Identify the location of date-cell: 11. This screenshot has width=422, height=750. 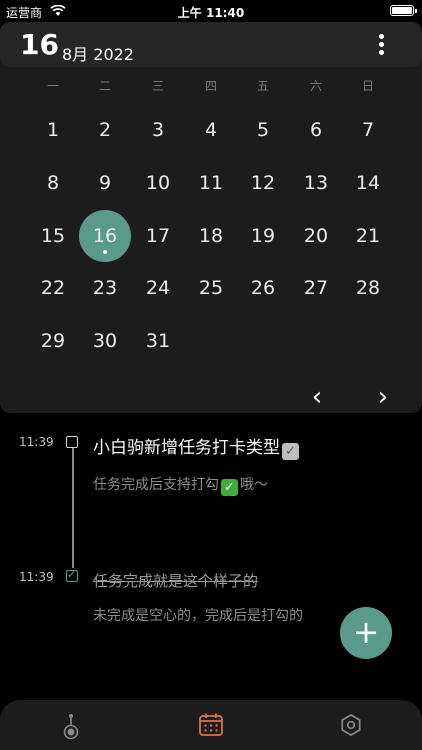
(211, 183).